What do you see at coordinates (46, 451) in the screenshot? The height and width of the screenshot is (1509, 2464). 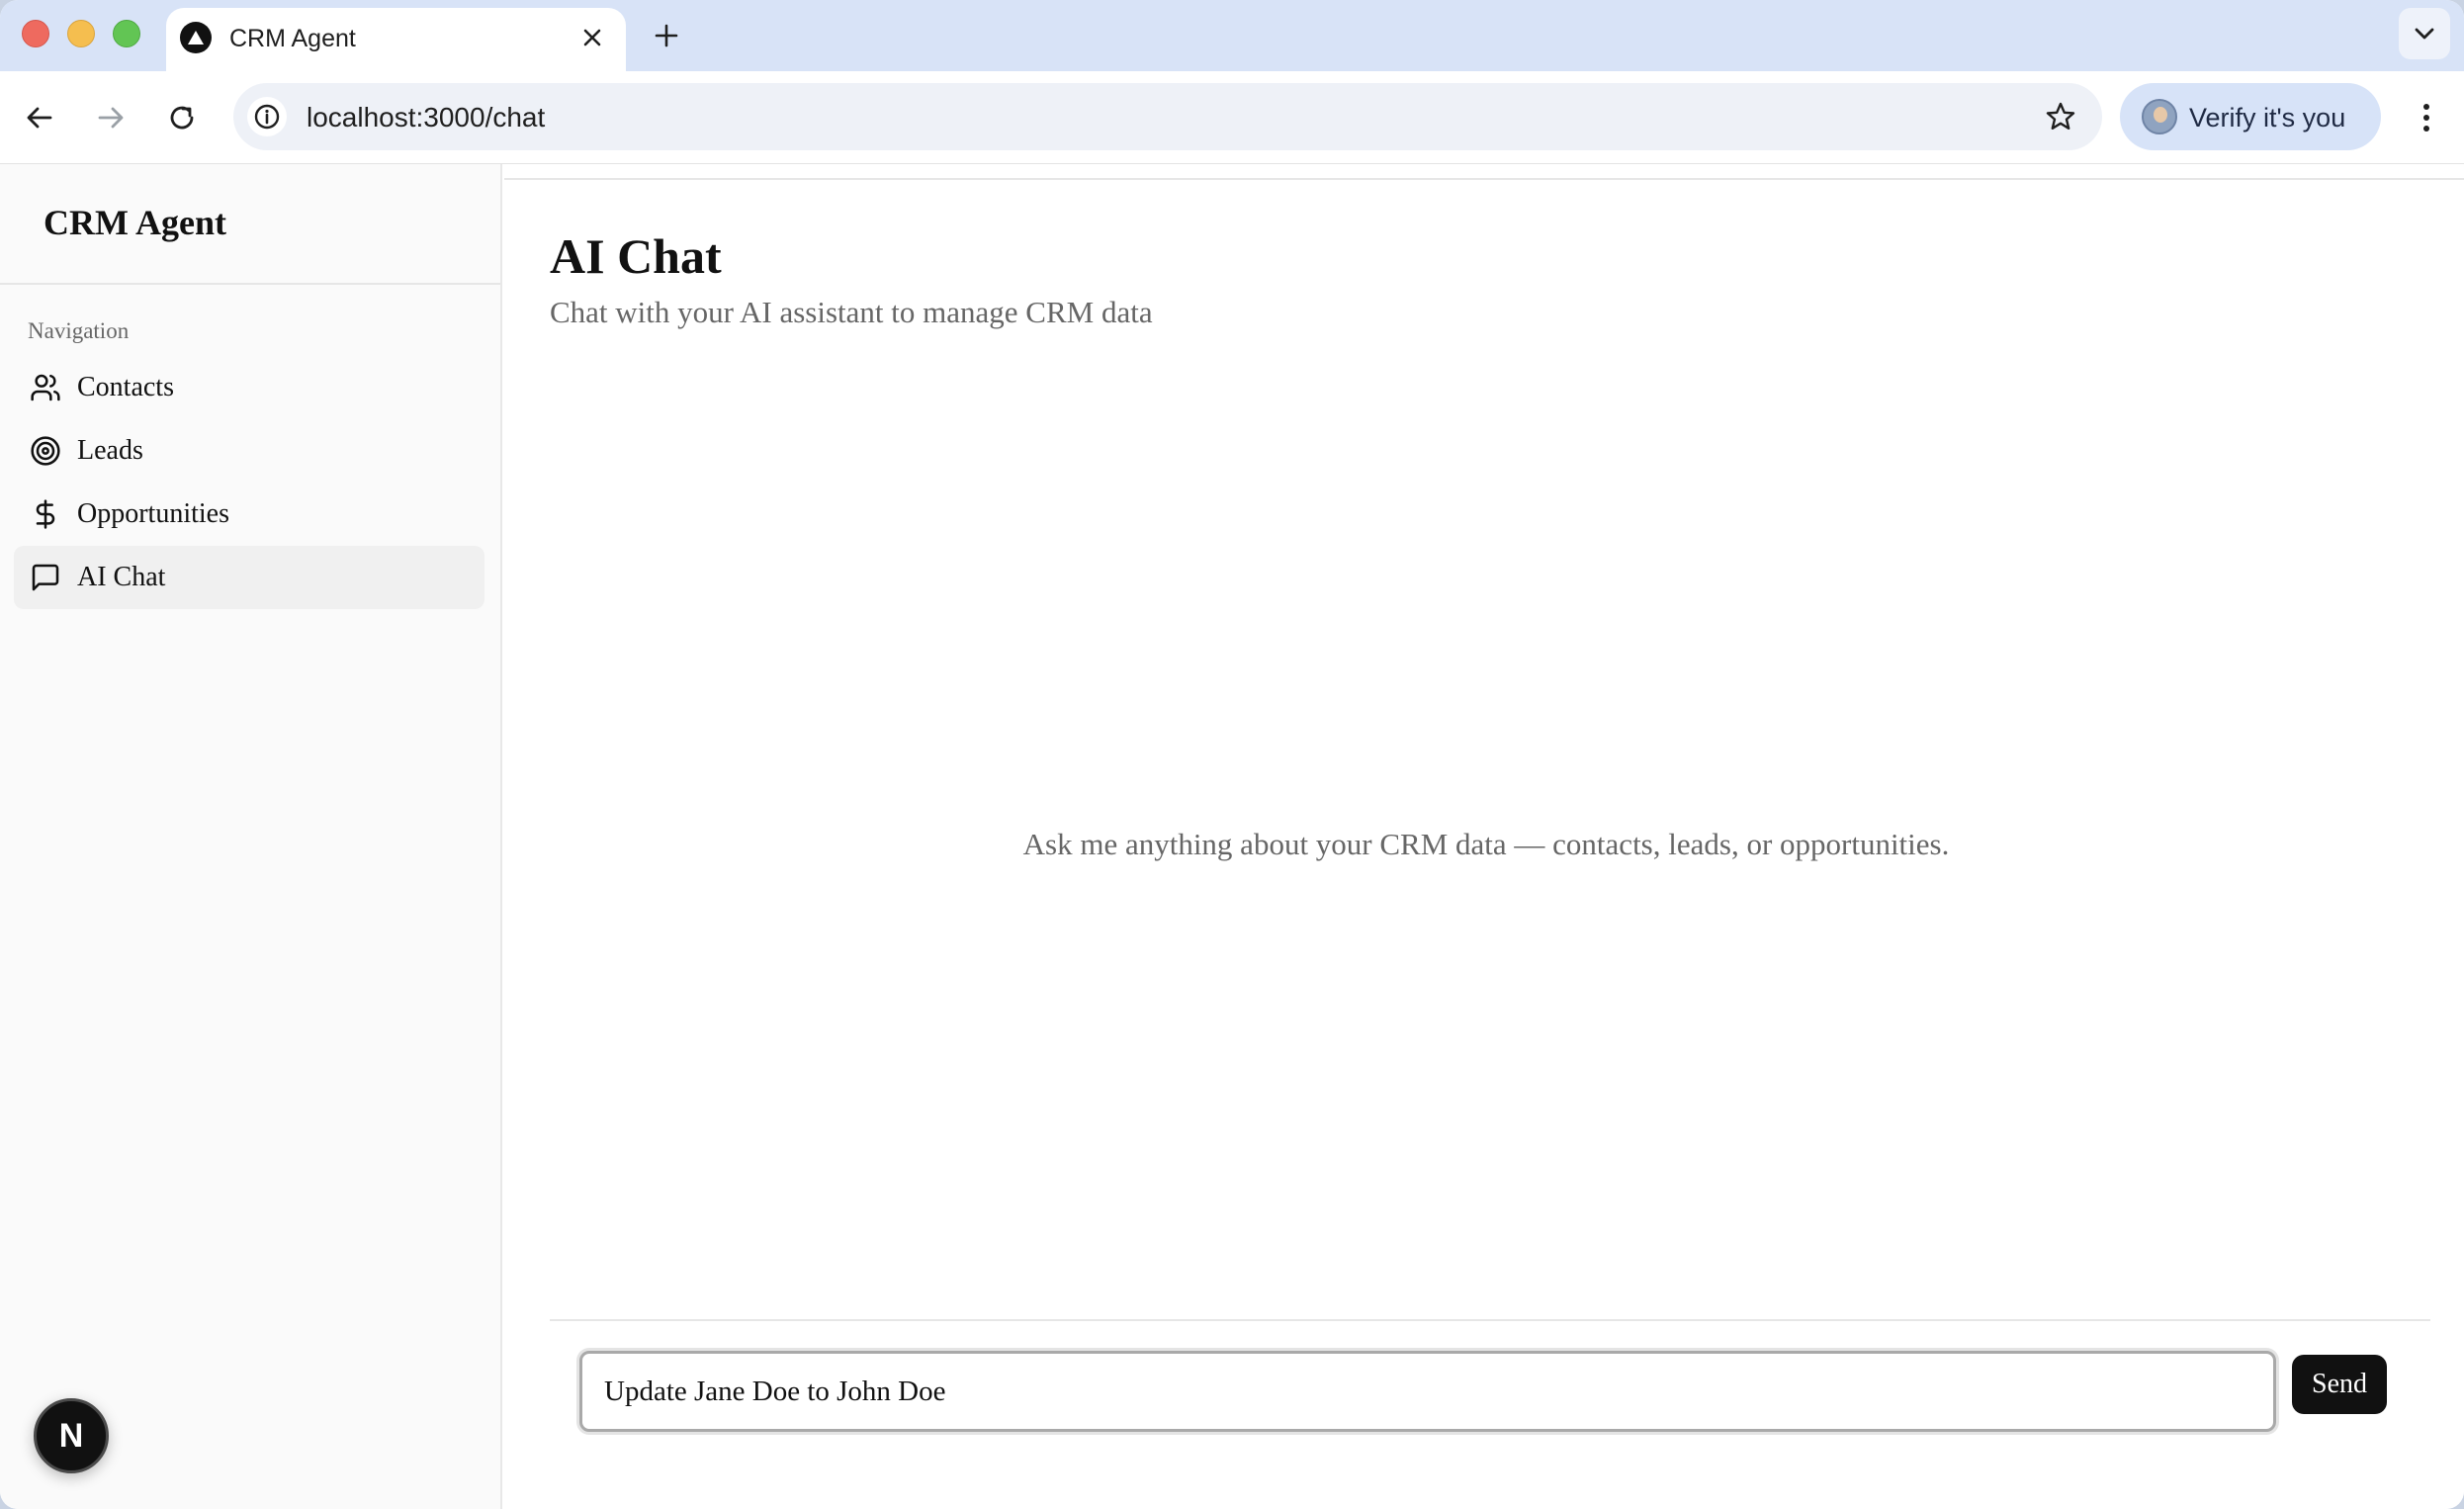 I see `target-icon` at bounding box center [46, 451].